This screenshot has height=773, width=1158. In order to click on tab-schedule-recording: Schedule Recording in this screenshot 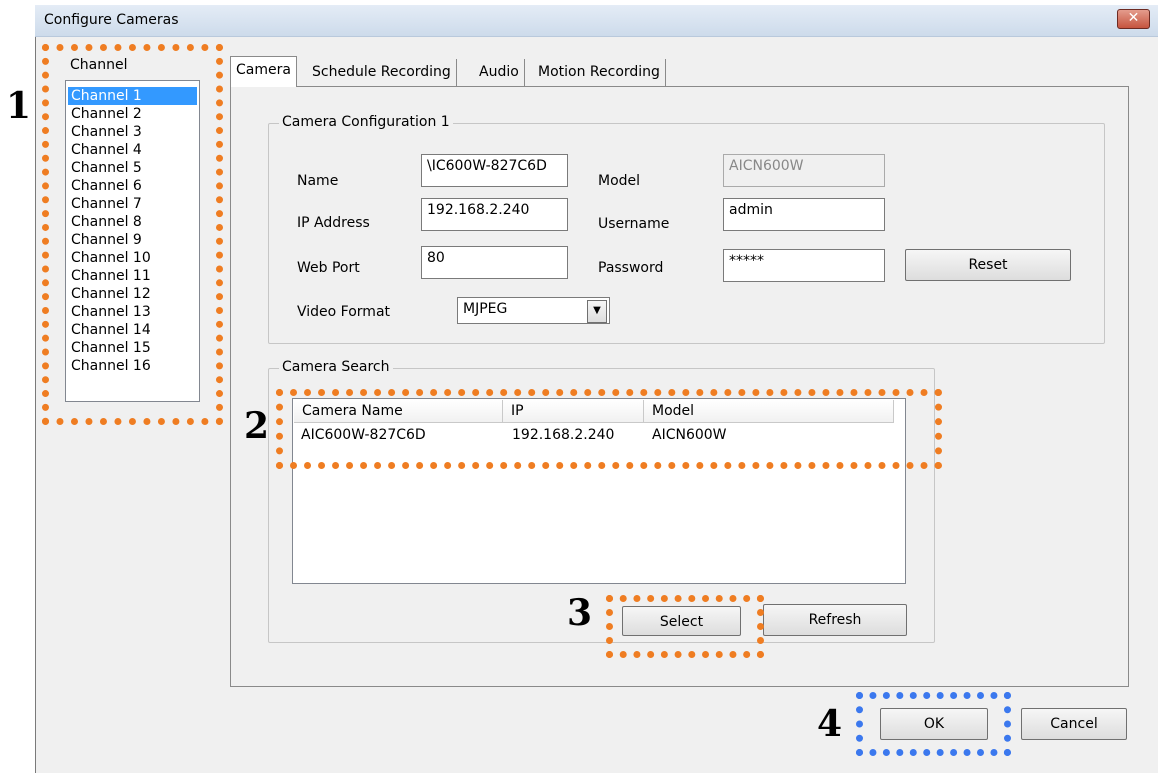, I will do `click(382, 72)`.